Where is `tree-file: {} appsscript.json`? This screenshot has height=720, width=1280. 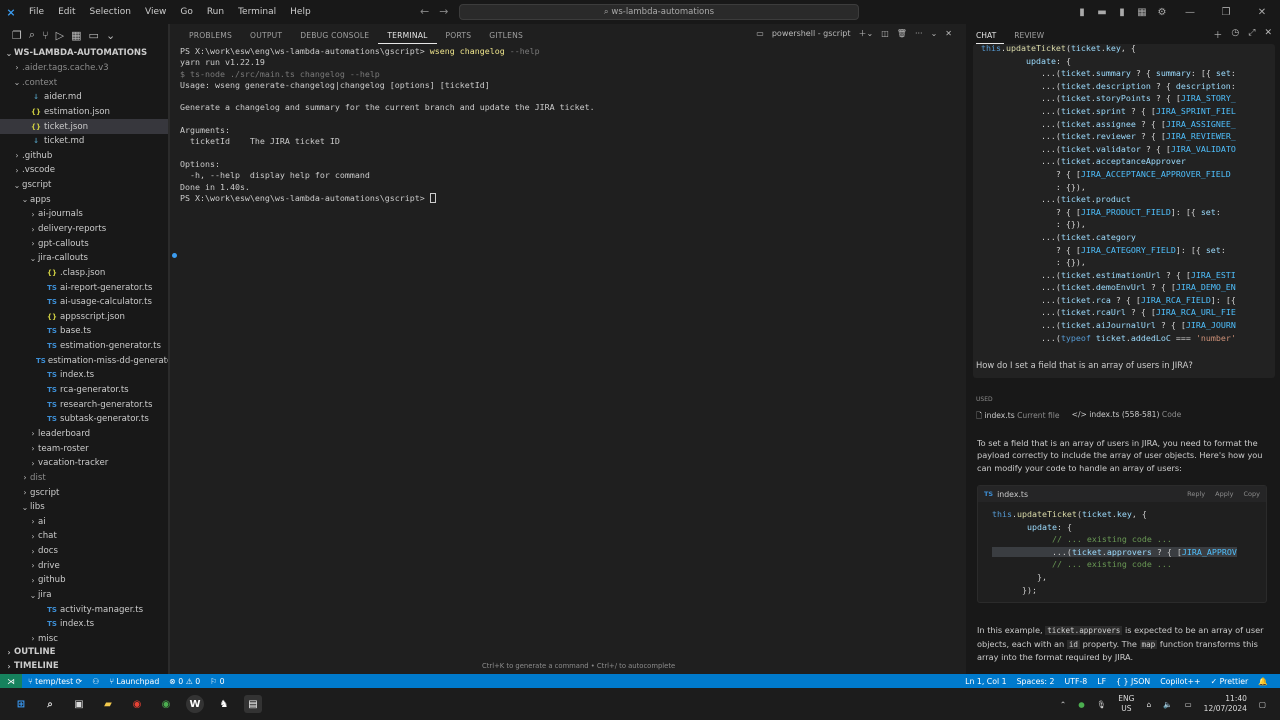 tree-file: {} appsscript.json is located at coordinates (84, 317).